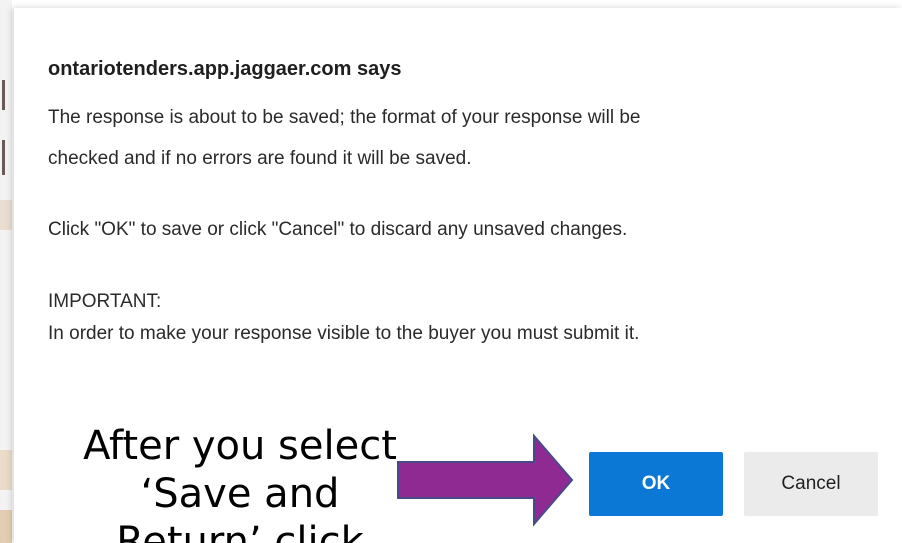  Describe the element at coordinates (485, 480) in the screenshot. I see `pointer-arrow-icon` at that location.